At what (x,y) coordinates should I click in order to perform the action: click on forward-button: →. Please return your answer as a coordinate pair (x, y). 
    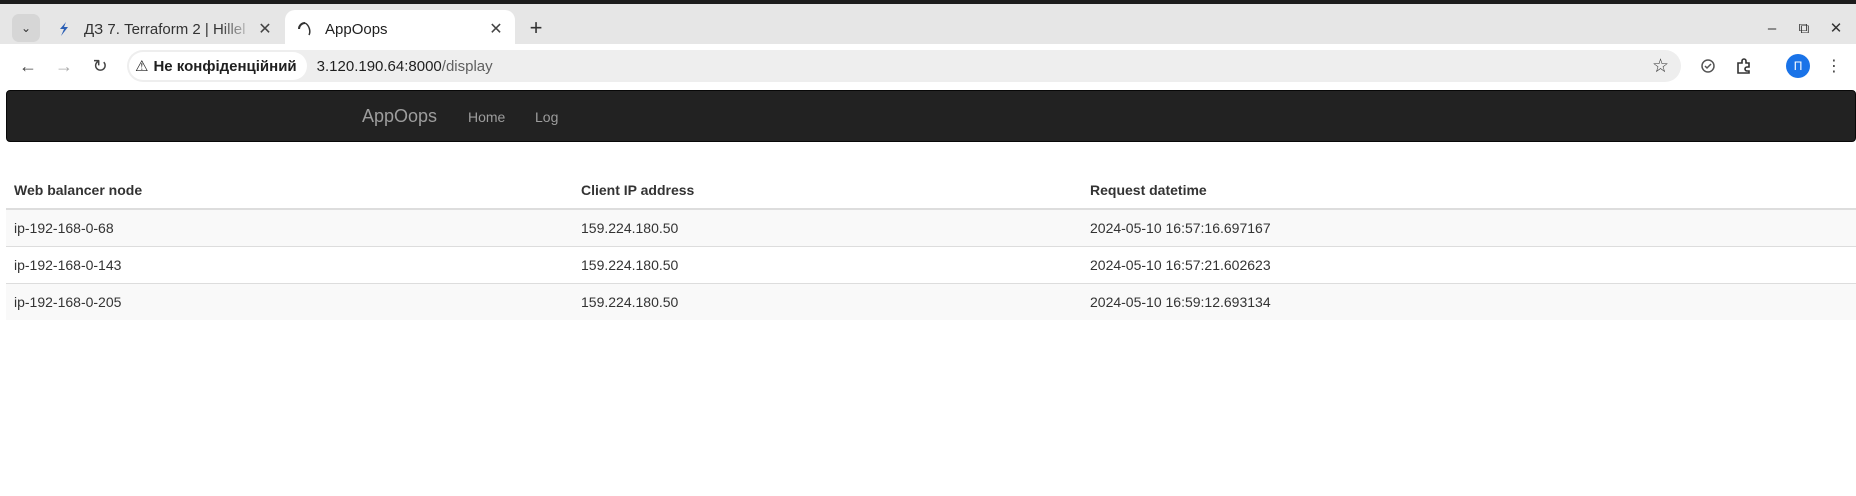
    Looking at the image, I should click on (64, 66).